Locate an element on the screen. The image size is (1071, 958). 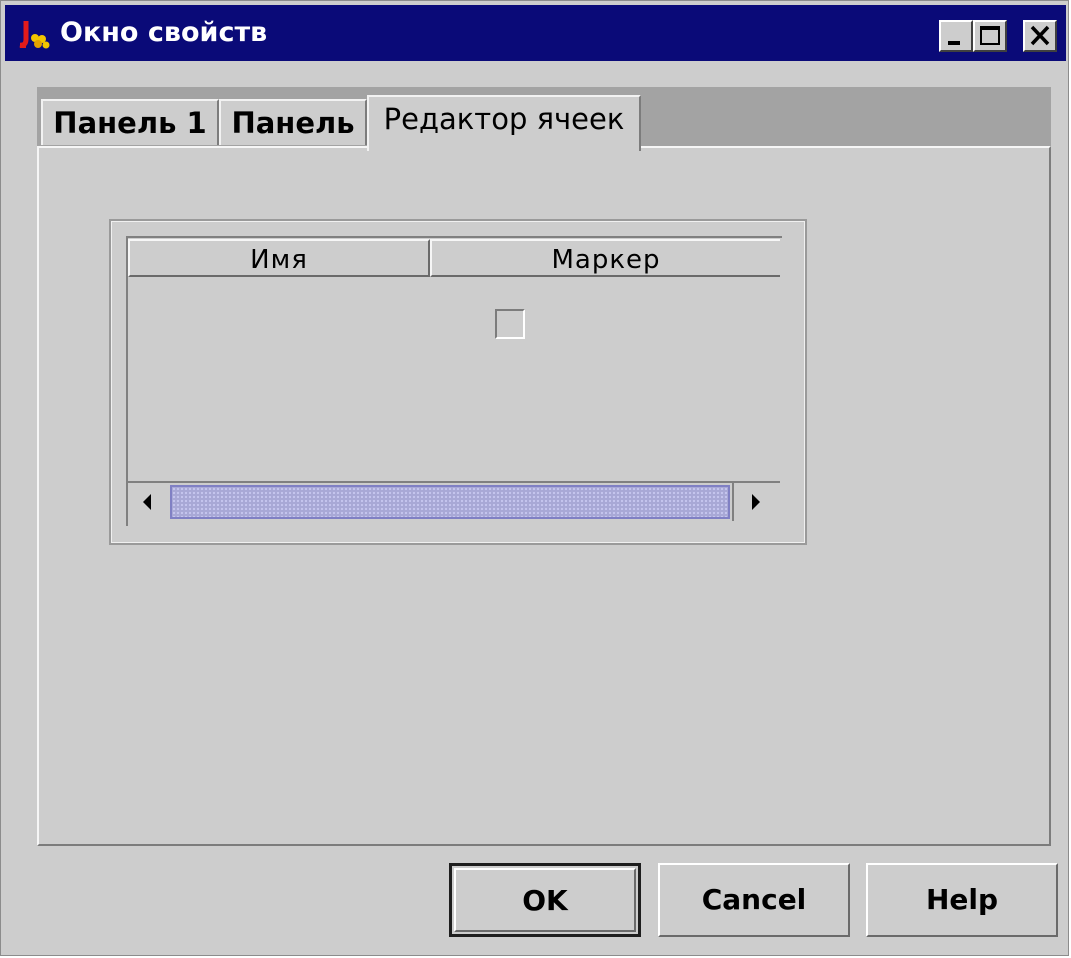
maximize-icon is located at coordinates (990, 35).